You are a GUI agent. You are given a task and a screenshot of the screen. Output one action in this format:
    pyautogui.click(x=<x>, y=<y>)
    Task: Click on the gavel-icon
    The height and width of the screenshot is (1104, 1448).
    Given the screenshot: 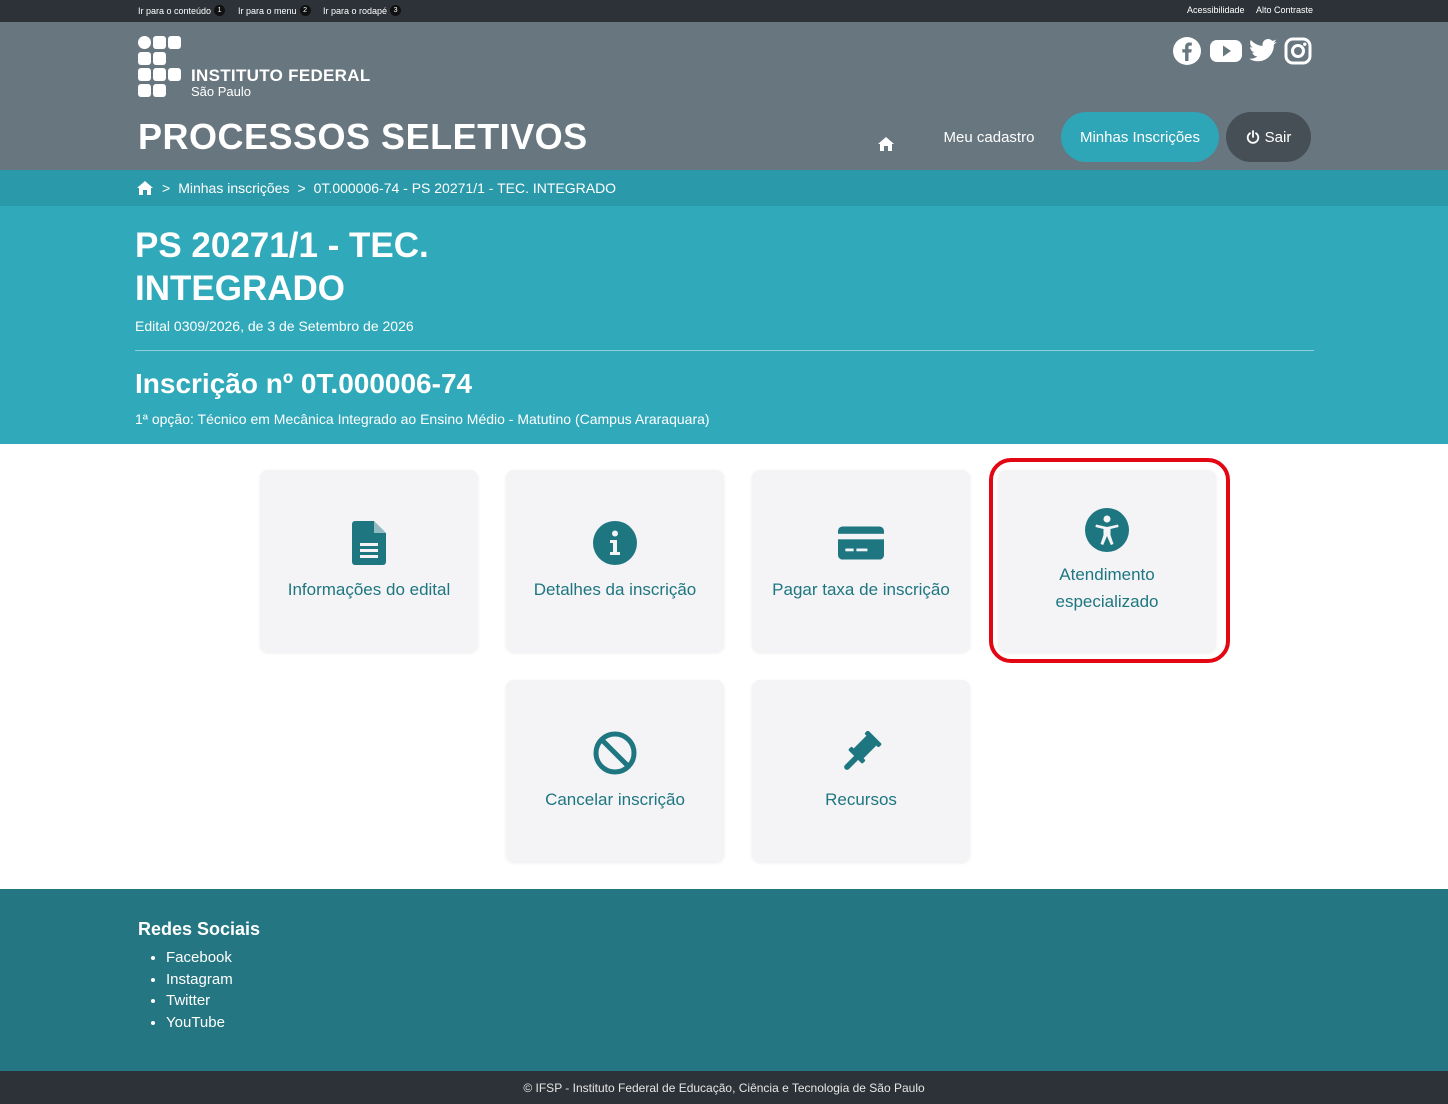 What is the action you would take?
    pyautogui.click(x=861, y=753)
    